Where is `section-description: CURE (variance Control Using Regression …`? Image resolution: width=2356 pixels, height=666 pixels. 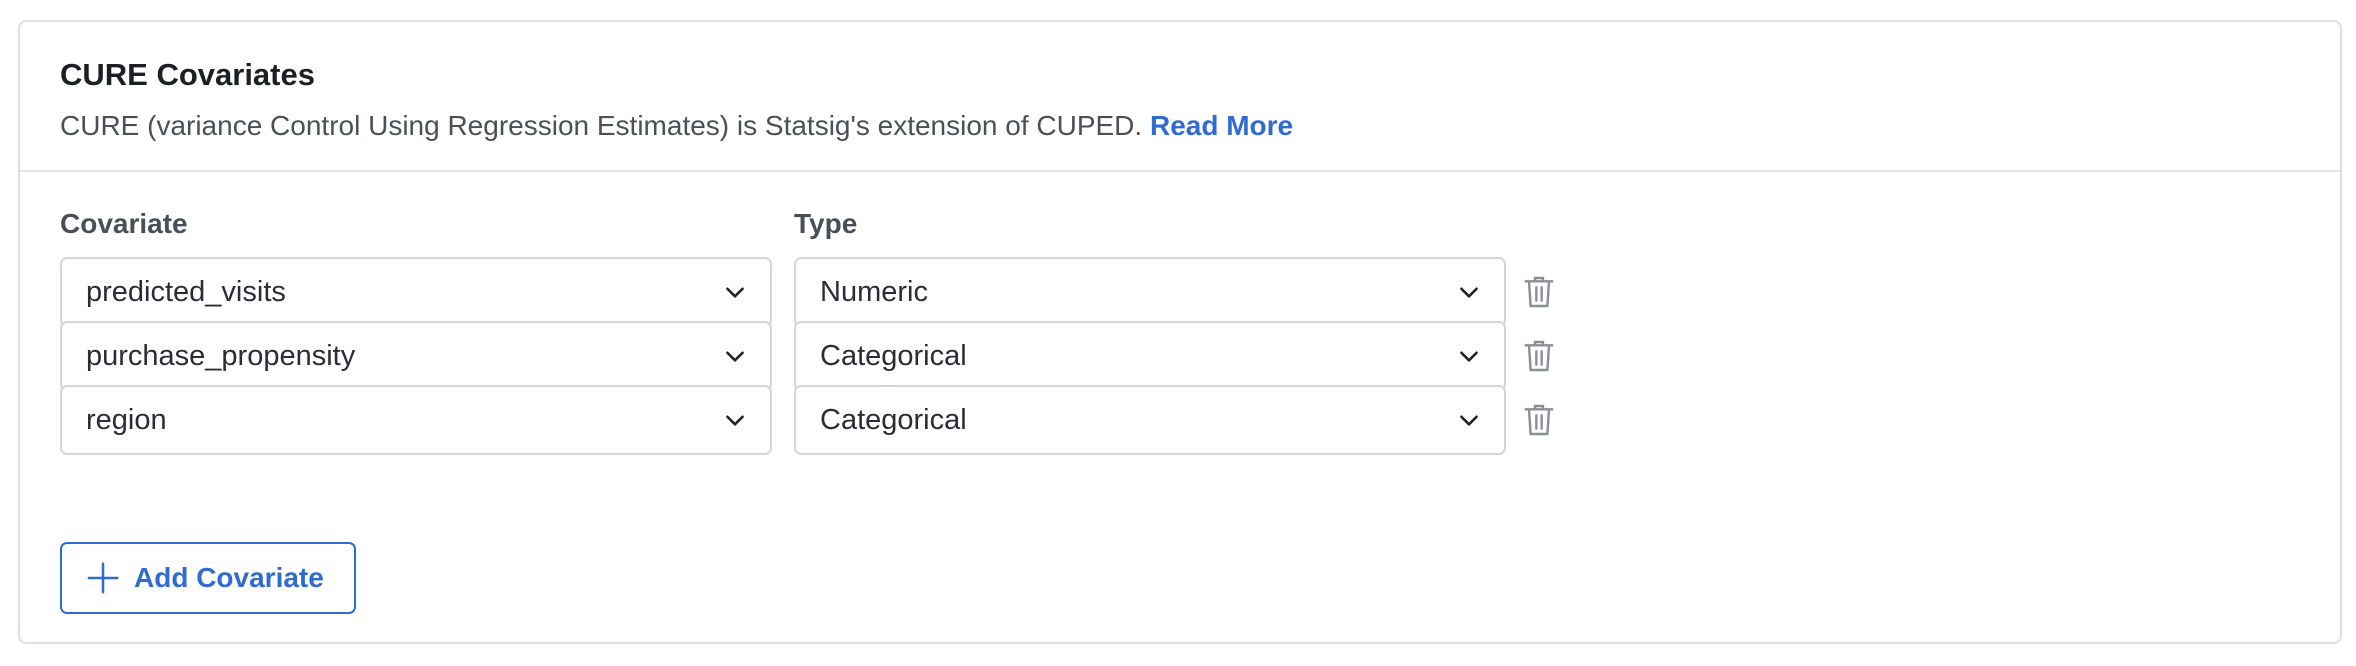 section-description: CURE (variance Control Using Regression … is located at coordinates (1200, 126).